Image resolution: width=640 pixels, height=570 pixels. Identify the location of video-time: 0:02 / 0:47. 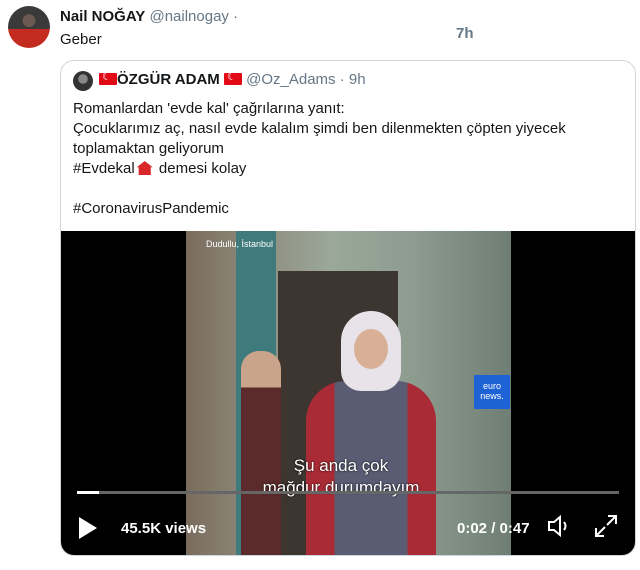
(493, 528).